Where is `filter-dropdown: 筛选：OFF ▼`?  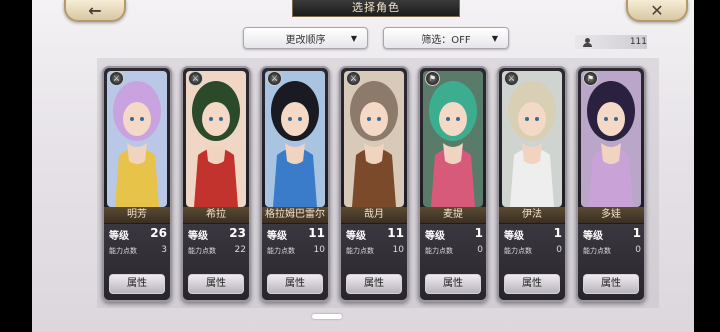 filter-dropdown: 筛选：OFF ▼ is located at coordinates (446, 38).